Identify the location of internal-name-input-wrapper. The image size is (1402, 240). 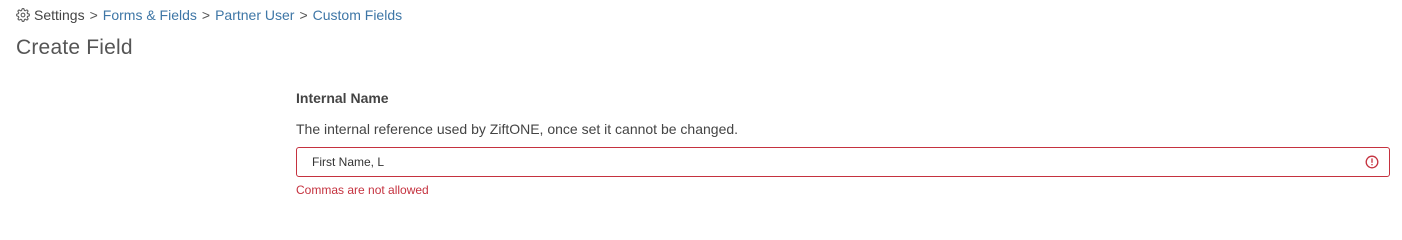
(843, 162).